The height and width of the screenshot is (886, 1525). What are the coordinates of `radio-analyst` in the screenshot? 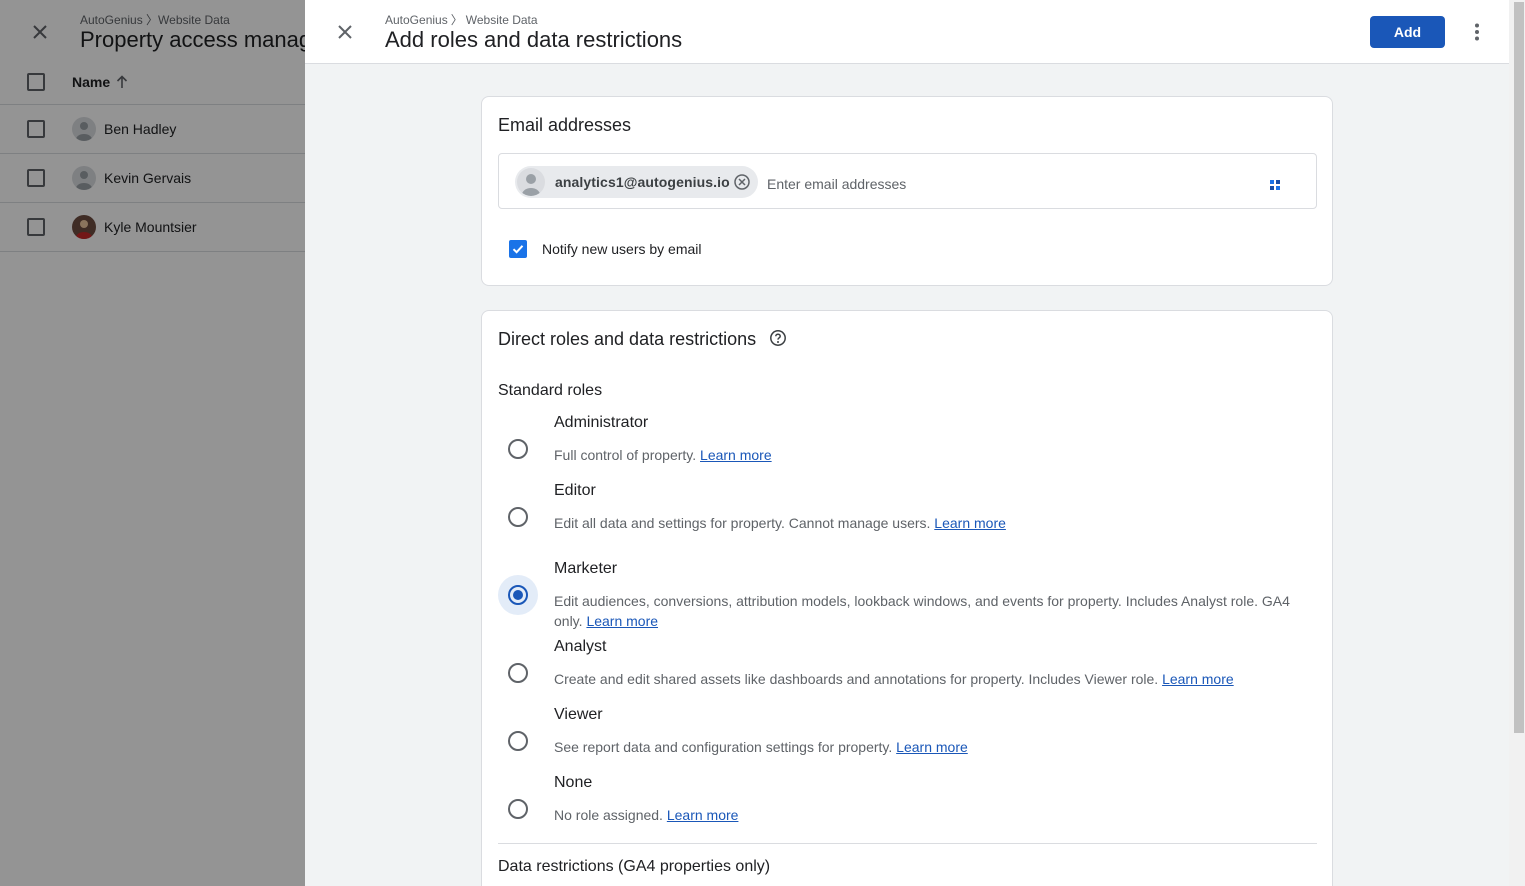 It's located at (518, 673).